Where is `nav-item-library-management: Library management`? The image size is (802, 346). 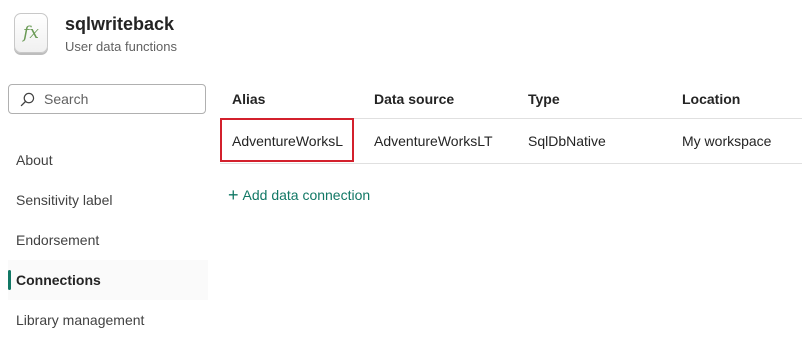 nav-item-library-management: Library management is located at coordinates (108, 320).